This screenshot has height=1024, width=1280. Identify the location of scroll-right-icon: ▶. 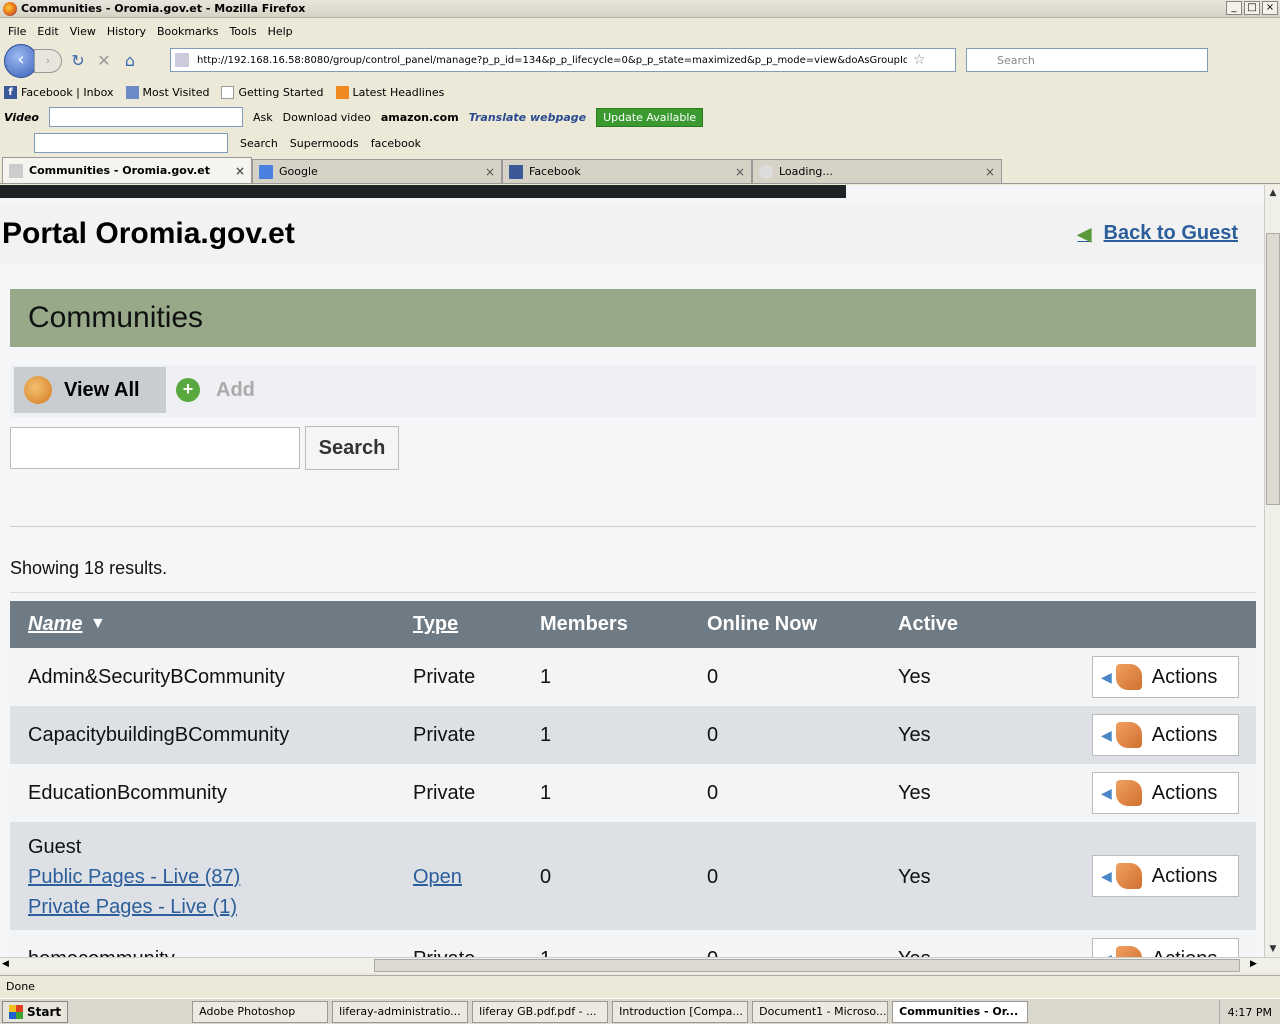
(1253, 964).